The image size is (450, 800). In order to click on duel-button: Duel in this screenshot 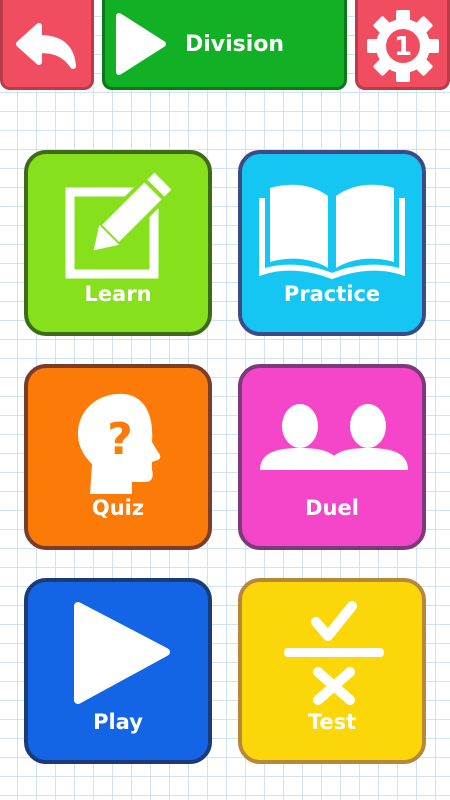, I will do `click(332, 457)`.